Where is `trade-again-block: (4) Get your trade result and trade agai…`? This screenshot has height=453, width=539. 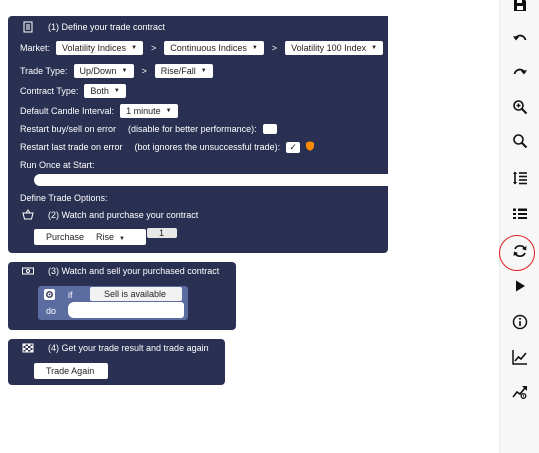
trade-again-block: (4) Get your trade result and trade agai… is located at coordinates (116, 362).